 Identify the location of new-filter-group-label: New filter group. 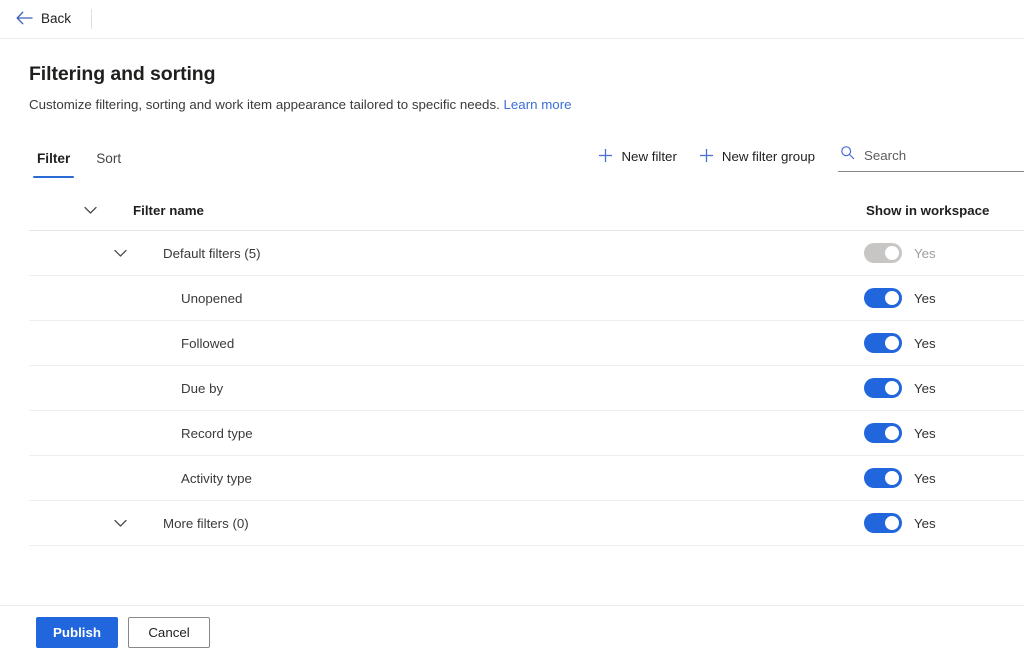
(768, 156).